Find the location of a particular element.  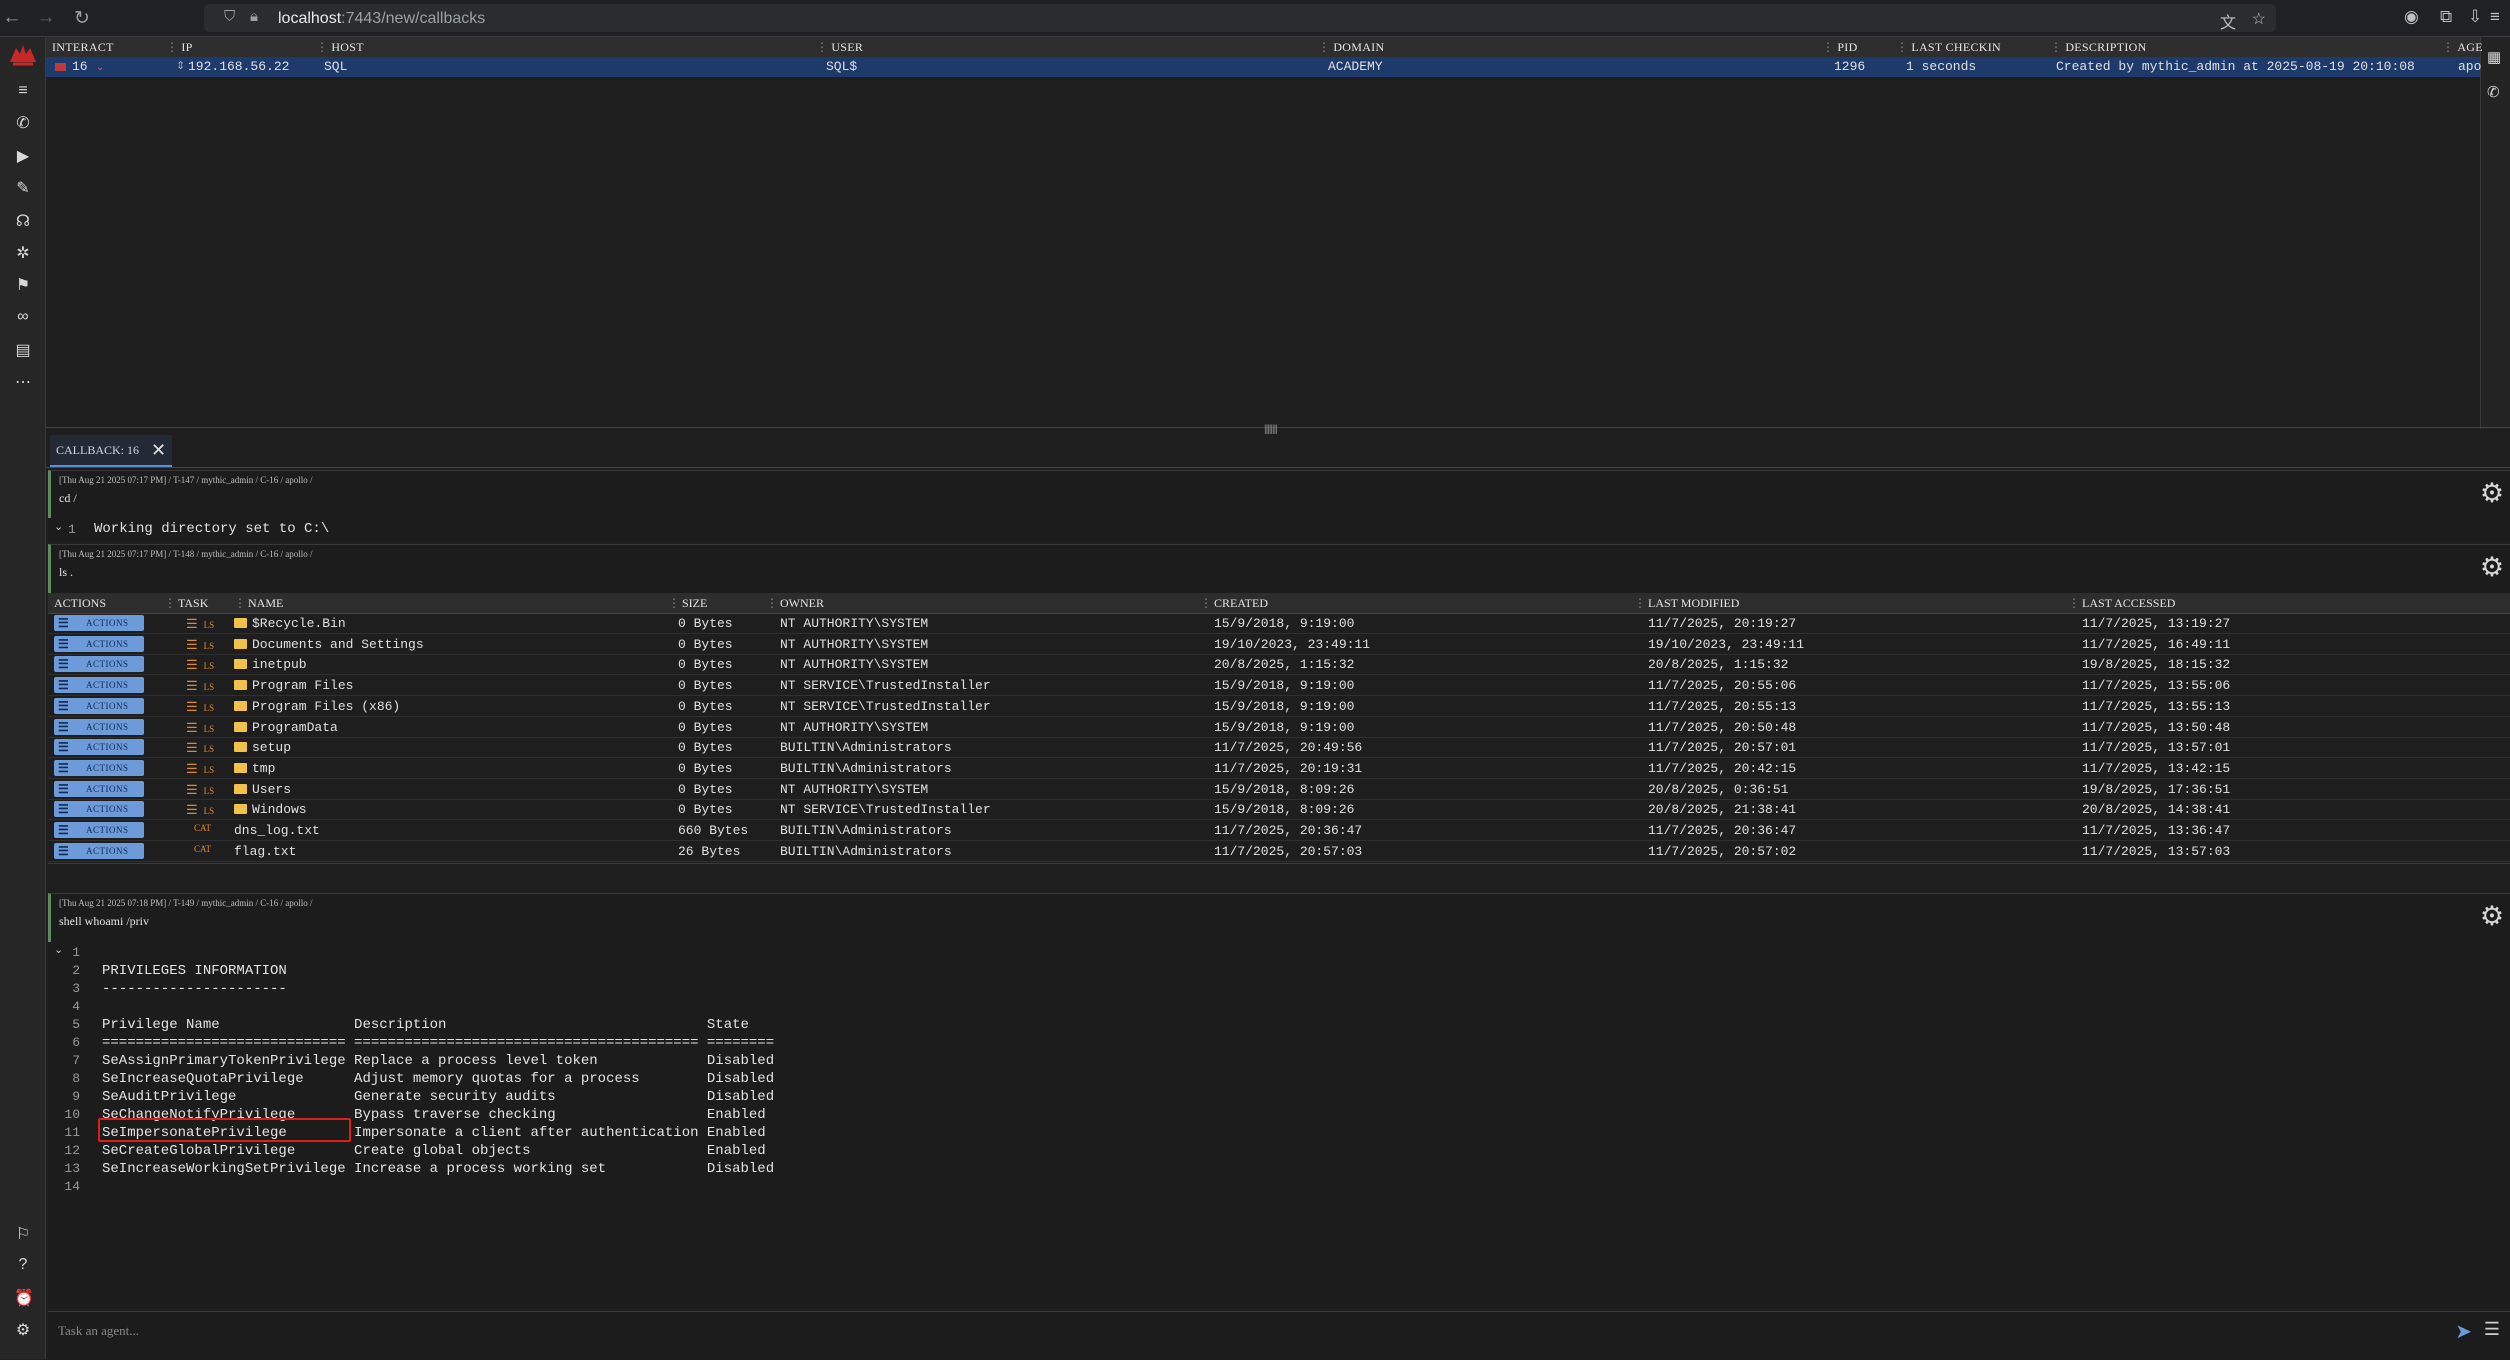

col-created: CREATED is located at coordinates (1234, 603).